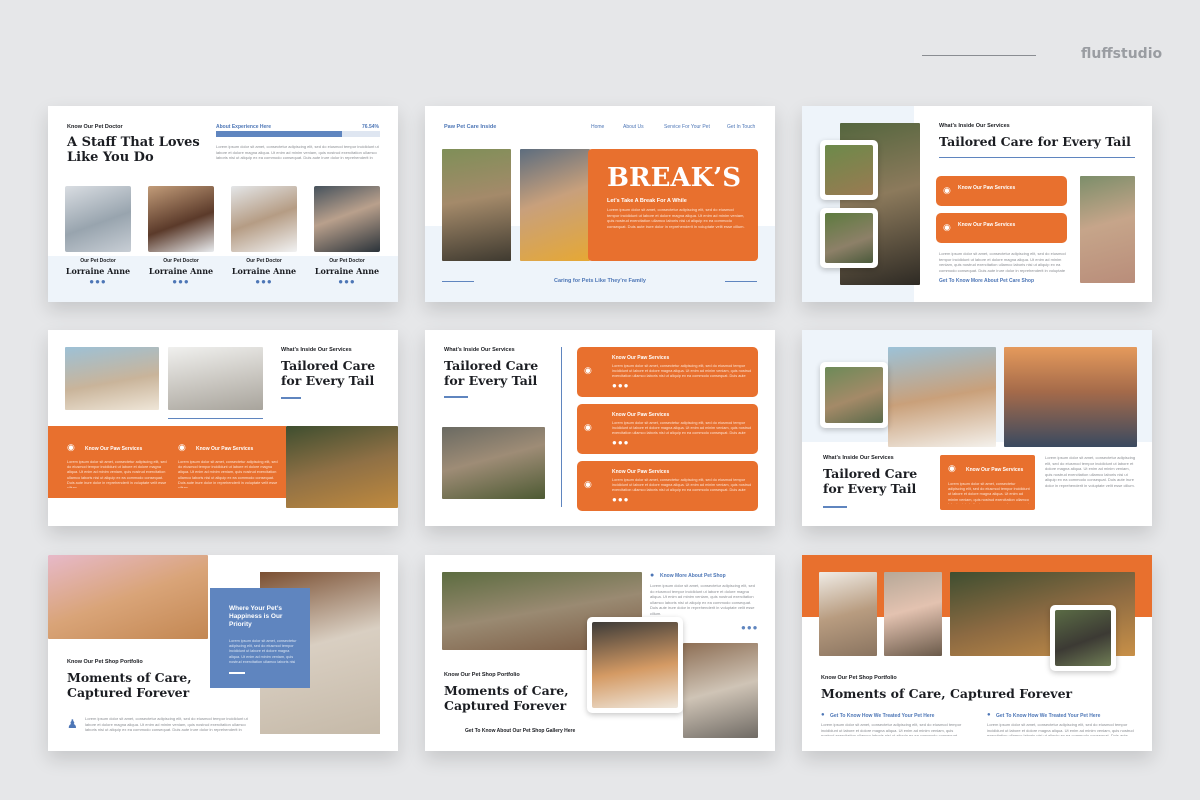 The image size is (1200, 800). What do you see at coordinates (279, 134) in the screenshot?
I see `progress-fill` at bounding box center [279, 134].